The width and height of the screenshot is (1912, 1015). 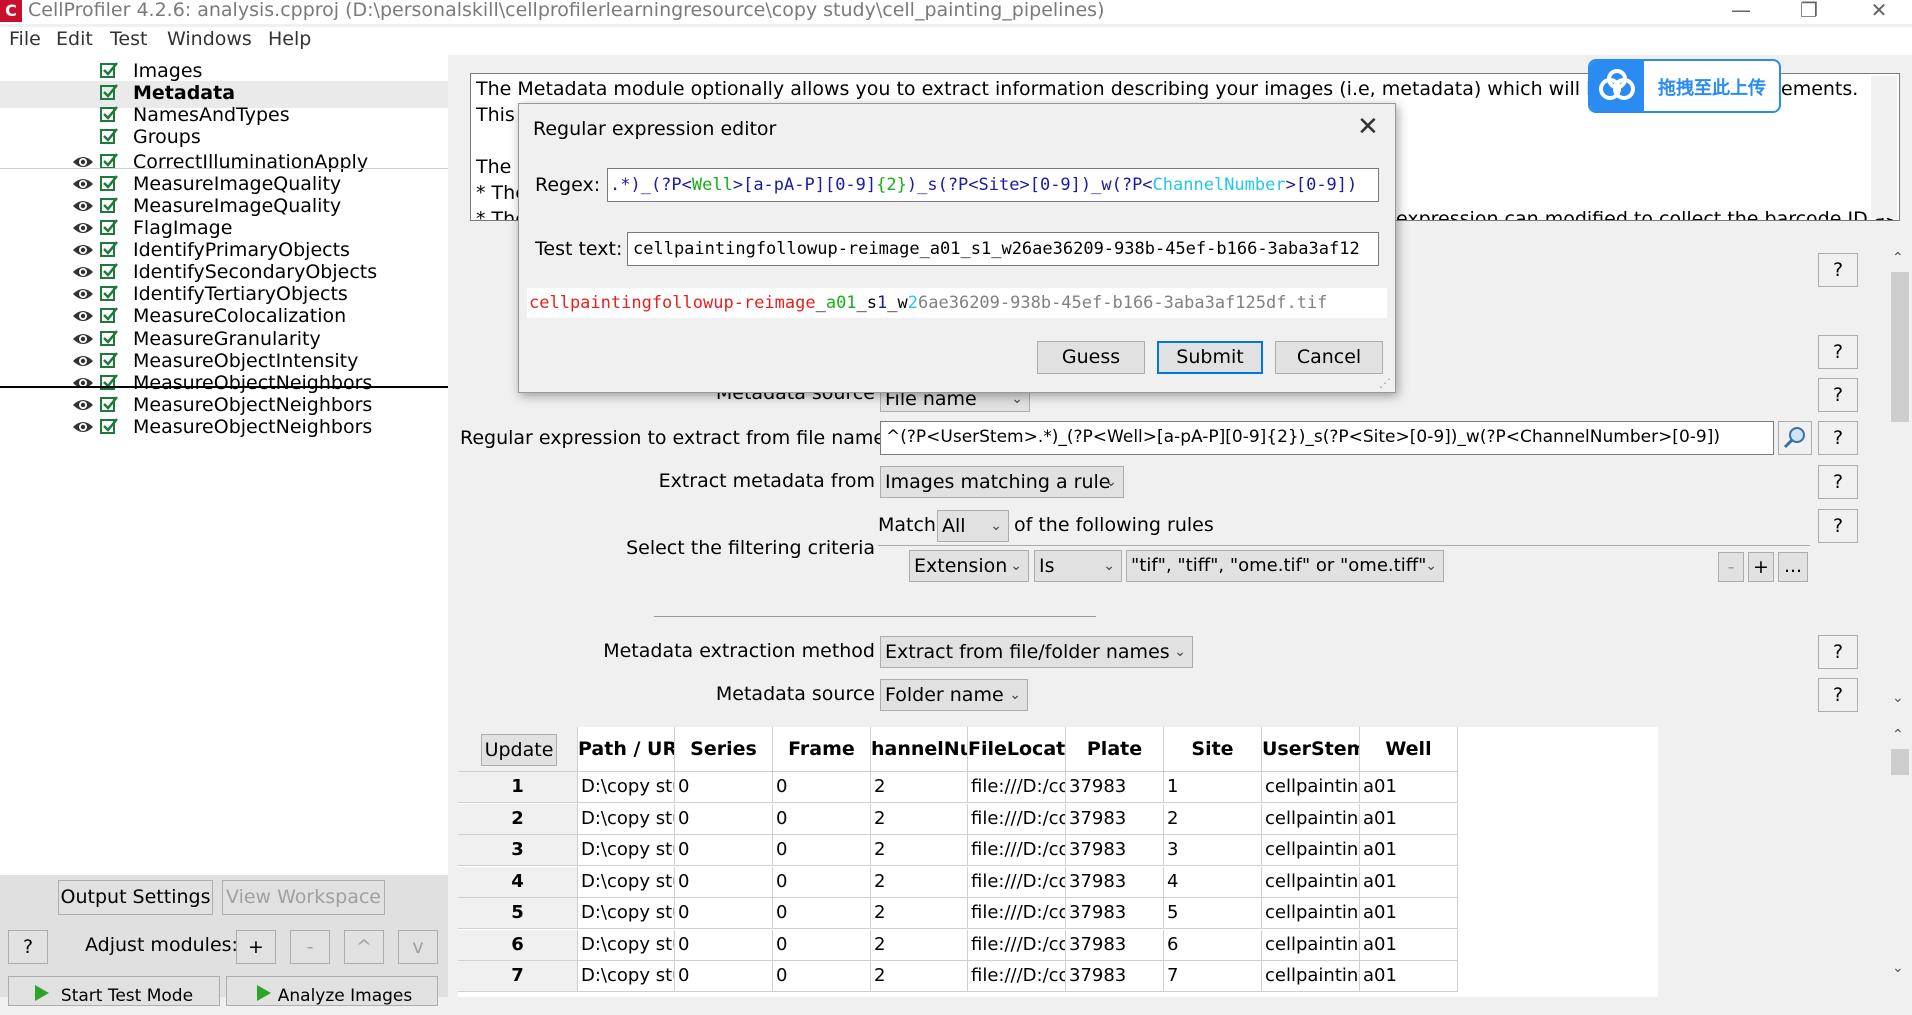 What do you see at coordinates (74, 39) in the screenshot?
I see `menu-edit: Edit` at bounding box center [74, 39].